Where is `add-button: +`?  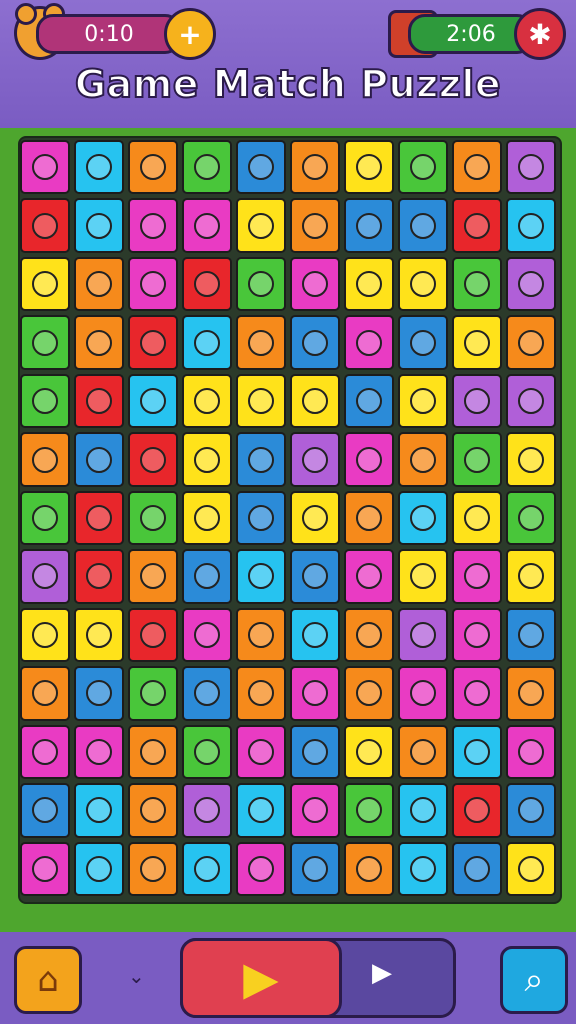
add-button: + is located at coordinates (190, 34).